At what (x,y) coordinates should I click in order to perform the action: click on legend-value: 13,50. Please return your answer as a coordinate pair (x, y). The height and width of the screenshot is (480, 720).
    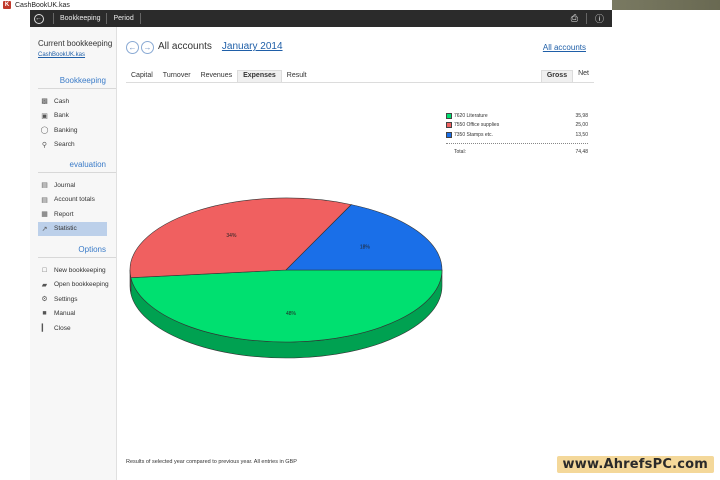
    Looking at the image, I should click on (581, 134).